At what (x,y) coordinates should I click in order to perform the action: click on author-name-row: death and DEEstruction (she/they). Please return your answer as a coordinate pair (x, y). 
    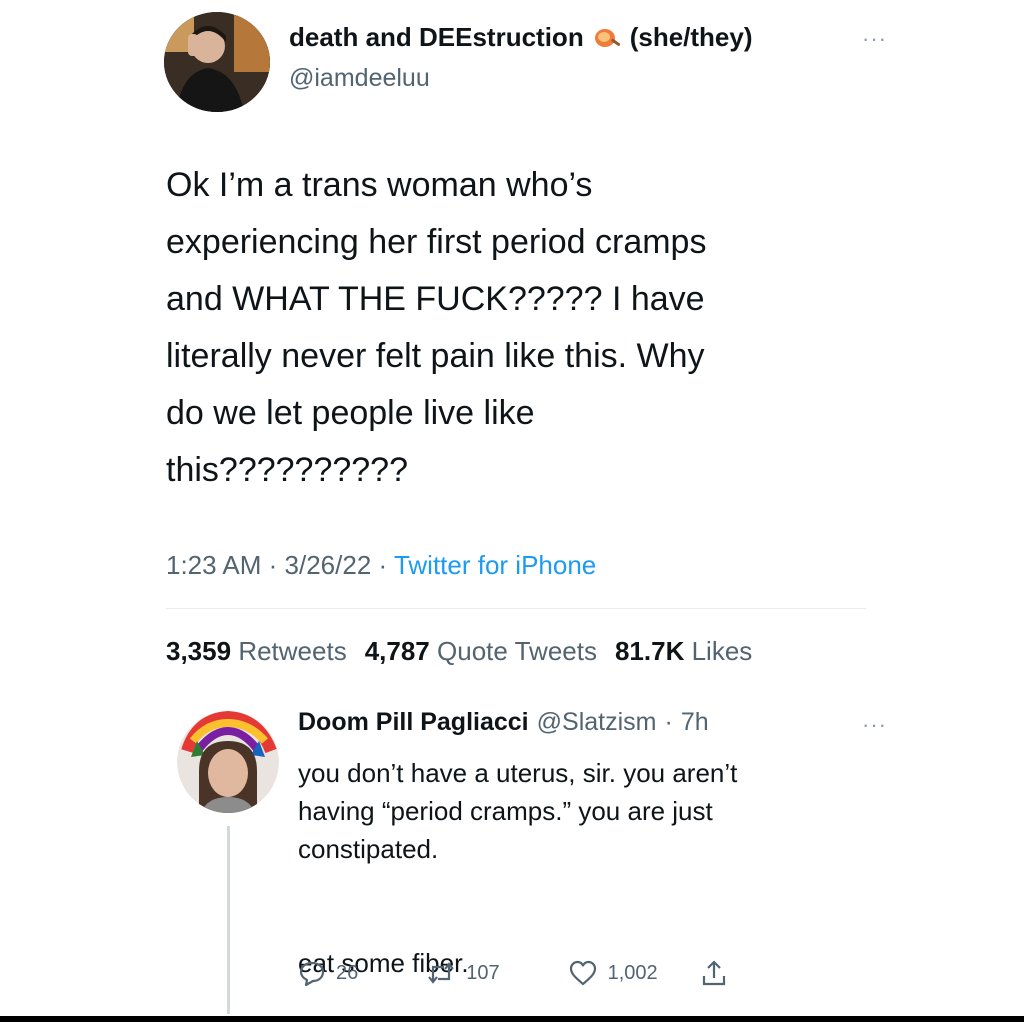
    Looking at the image, I should click on (521, 37).